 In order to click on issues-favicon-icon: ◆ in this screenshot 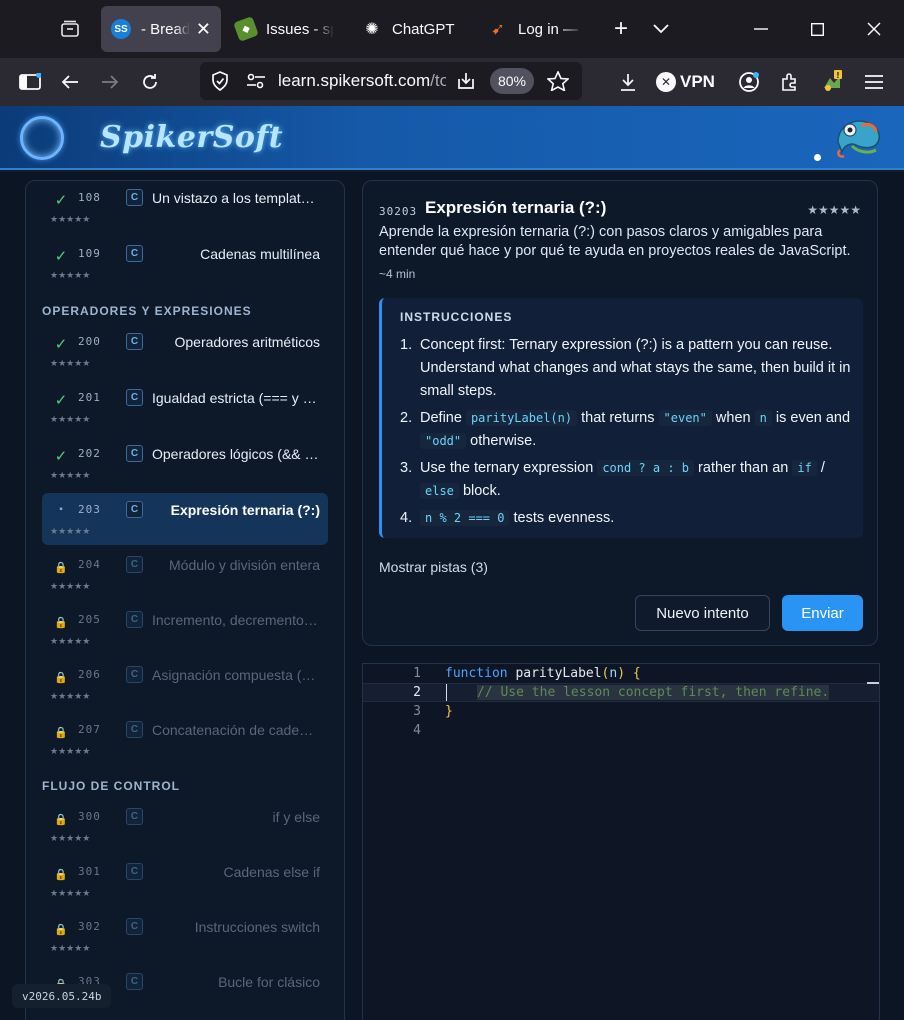, I will do `click(246, 29)`.